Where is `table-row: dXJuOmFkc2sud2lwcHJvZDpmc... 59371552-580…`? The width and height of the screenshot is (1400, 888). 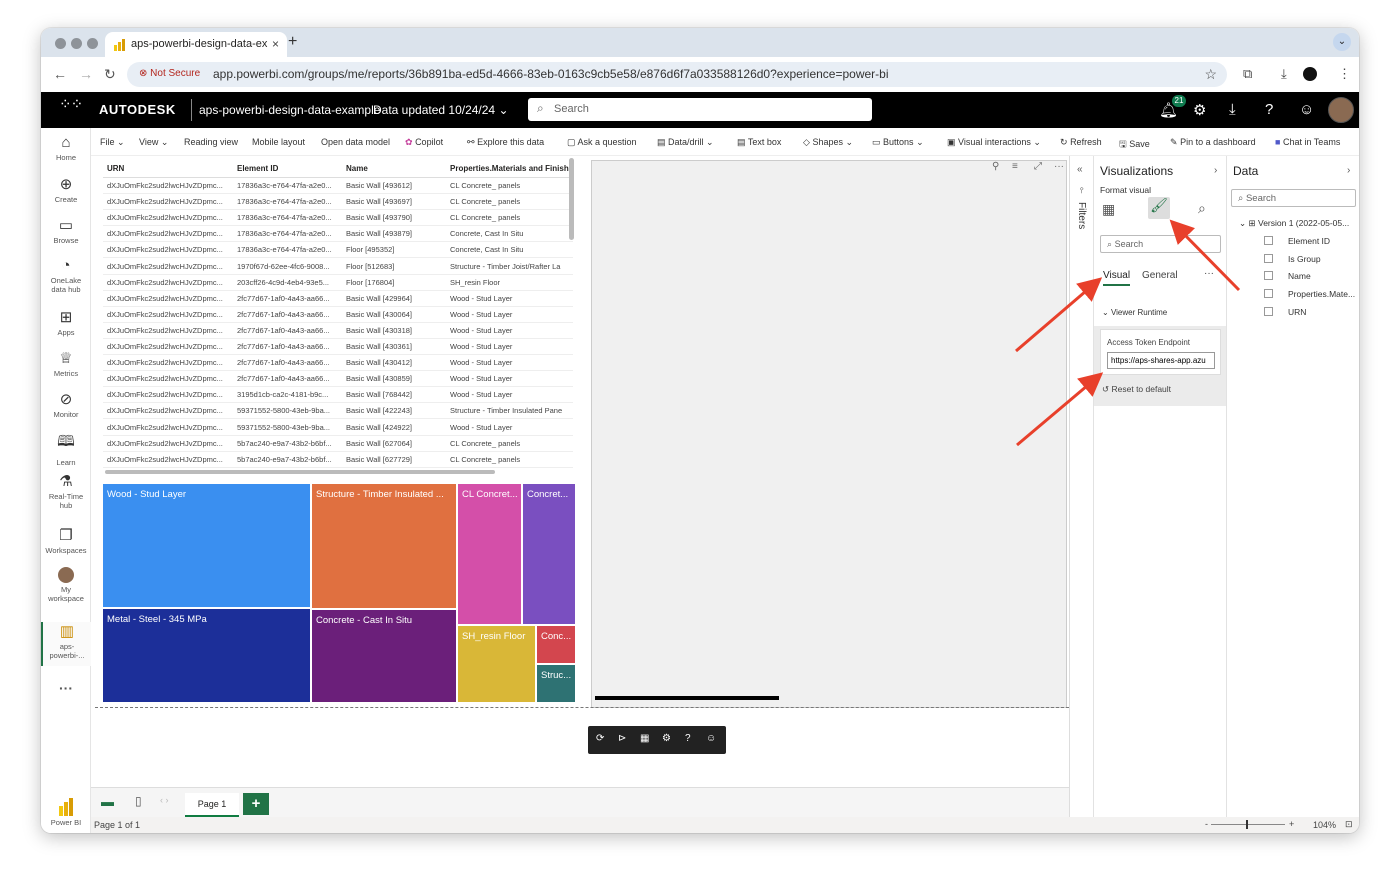 table-row: dXJuOmFkc2sud2lwcHJvZDpmc... 59371552-580… is located at coordinates (338, 411).